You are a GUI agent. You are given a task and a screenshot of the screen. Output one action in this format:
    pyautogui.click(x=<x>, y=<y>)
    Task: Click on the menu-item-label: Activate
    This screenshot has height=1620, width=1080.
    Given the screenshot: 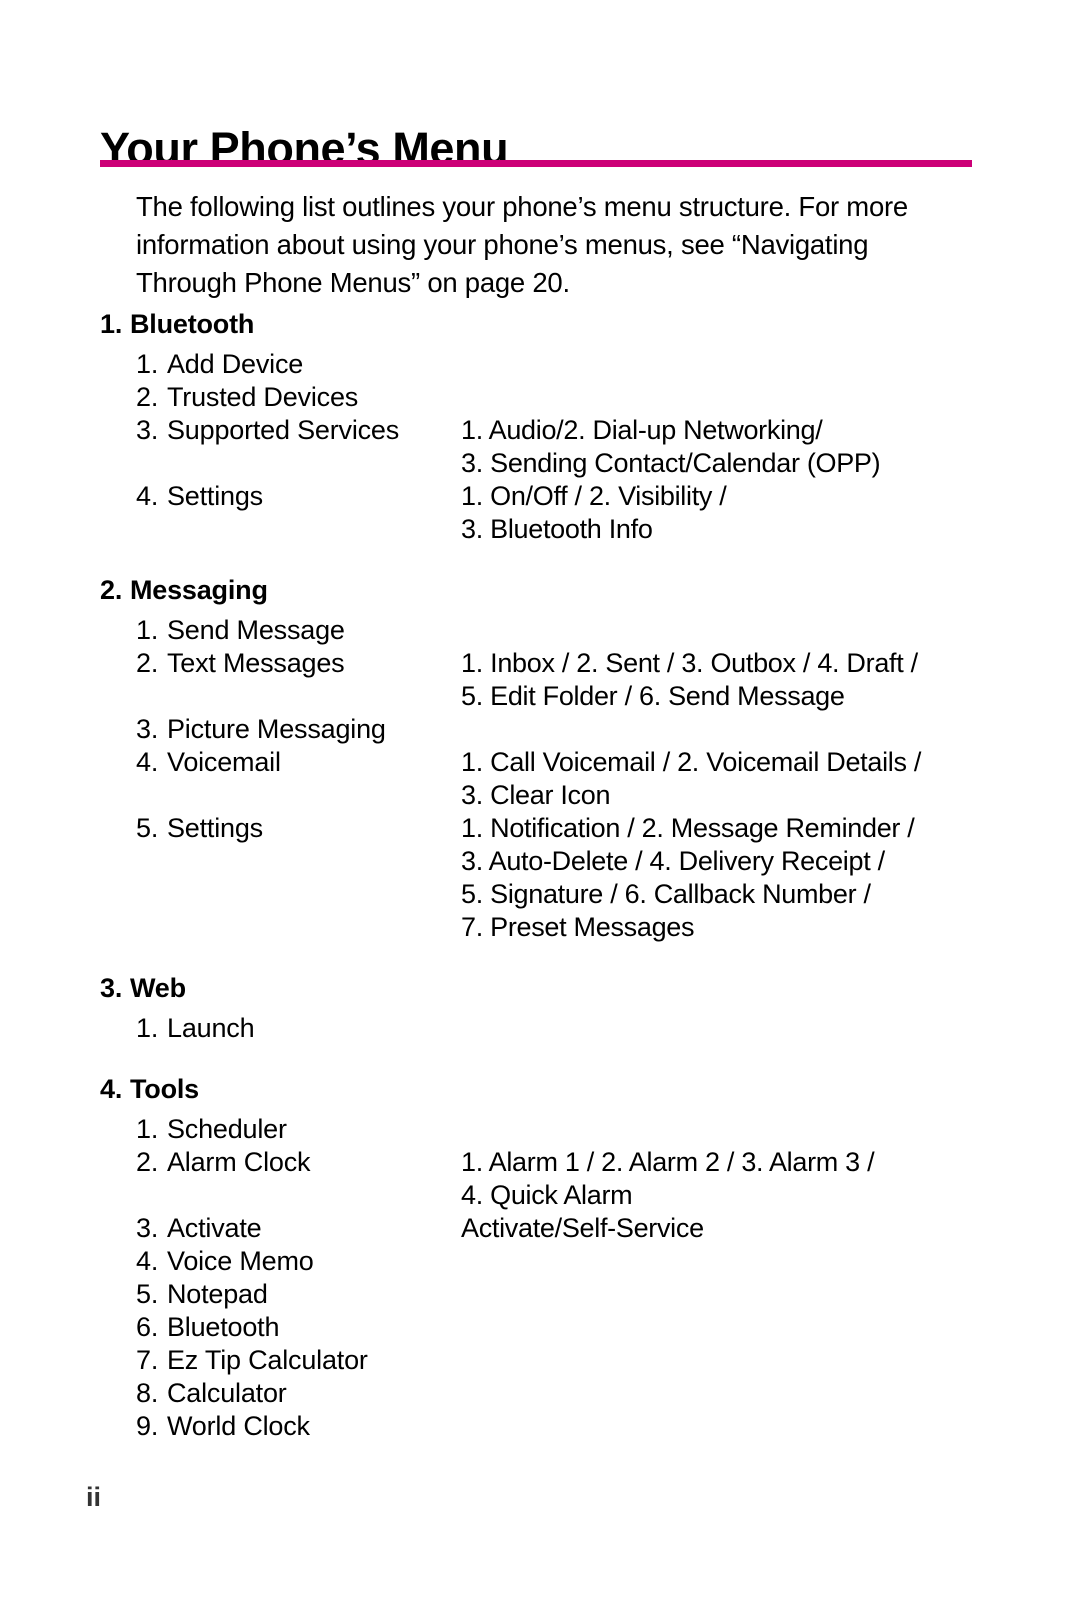 What is the action you would take?
    pyautogui.click(x=214, y=1228)
    